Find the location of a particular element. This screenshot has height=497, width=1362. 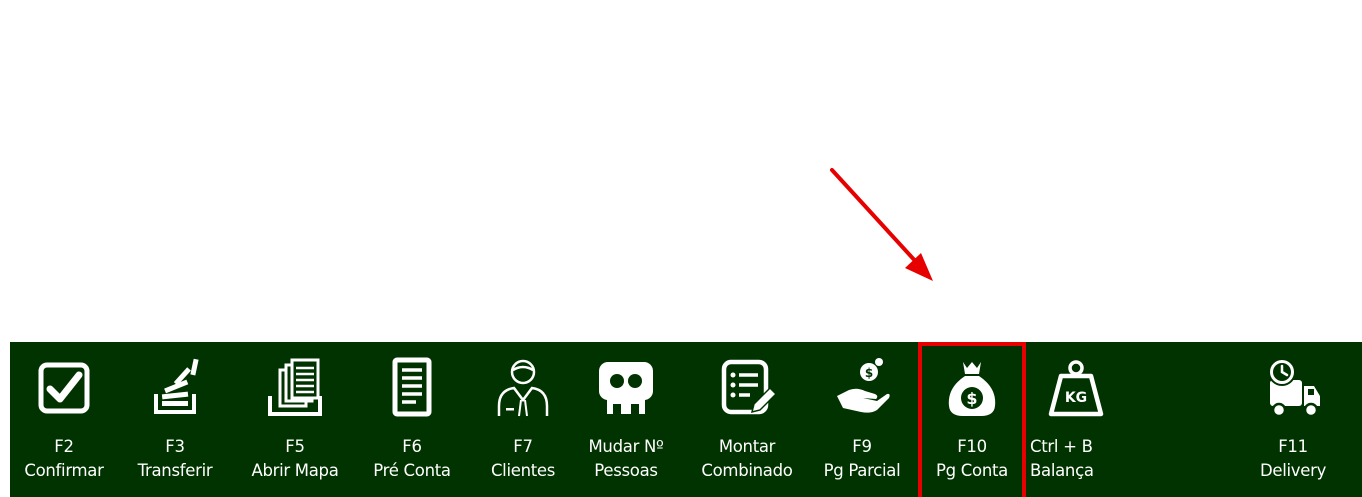

clientes-label: Clientes is located at coordinates (523, 470).